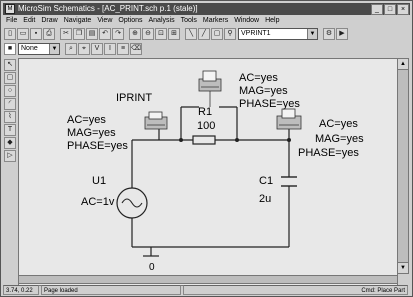 The height and width of the screenshot is (297, 413). Describe the element at coordinates (148, 33) in the screenshot. I see `zoom-out-icon: ⊖` at that location.